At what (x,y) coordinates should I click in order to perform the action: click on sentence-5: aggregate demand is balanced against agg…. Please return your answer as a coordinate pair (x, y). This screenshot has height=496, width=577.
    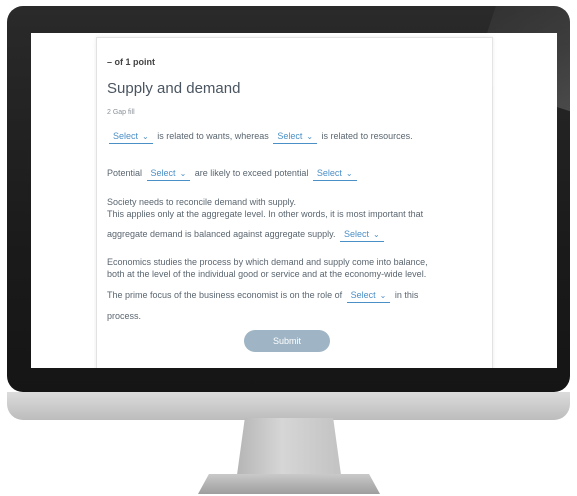
    Looking at the image, I should click on (294, 235).